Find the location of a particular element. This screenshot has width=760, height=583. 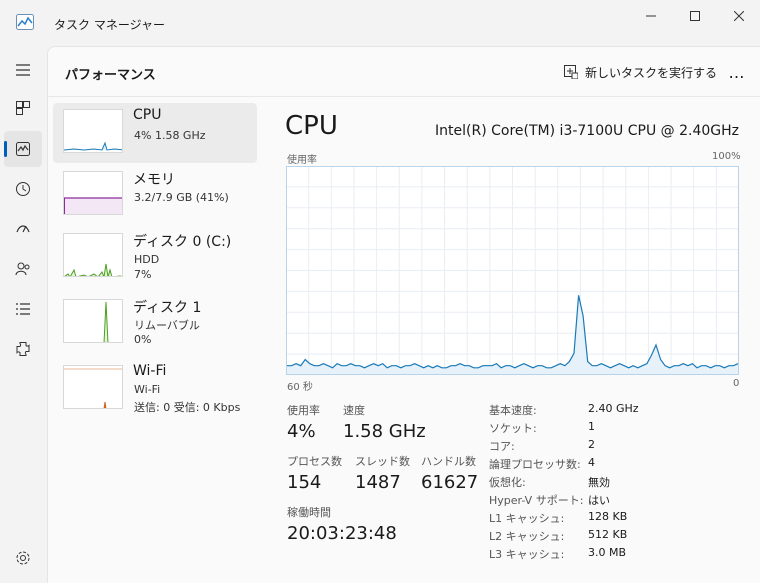

detail-title: CPU is located at coordinates (311, 126).